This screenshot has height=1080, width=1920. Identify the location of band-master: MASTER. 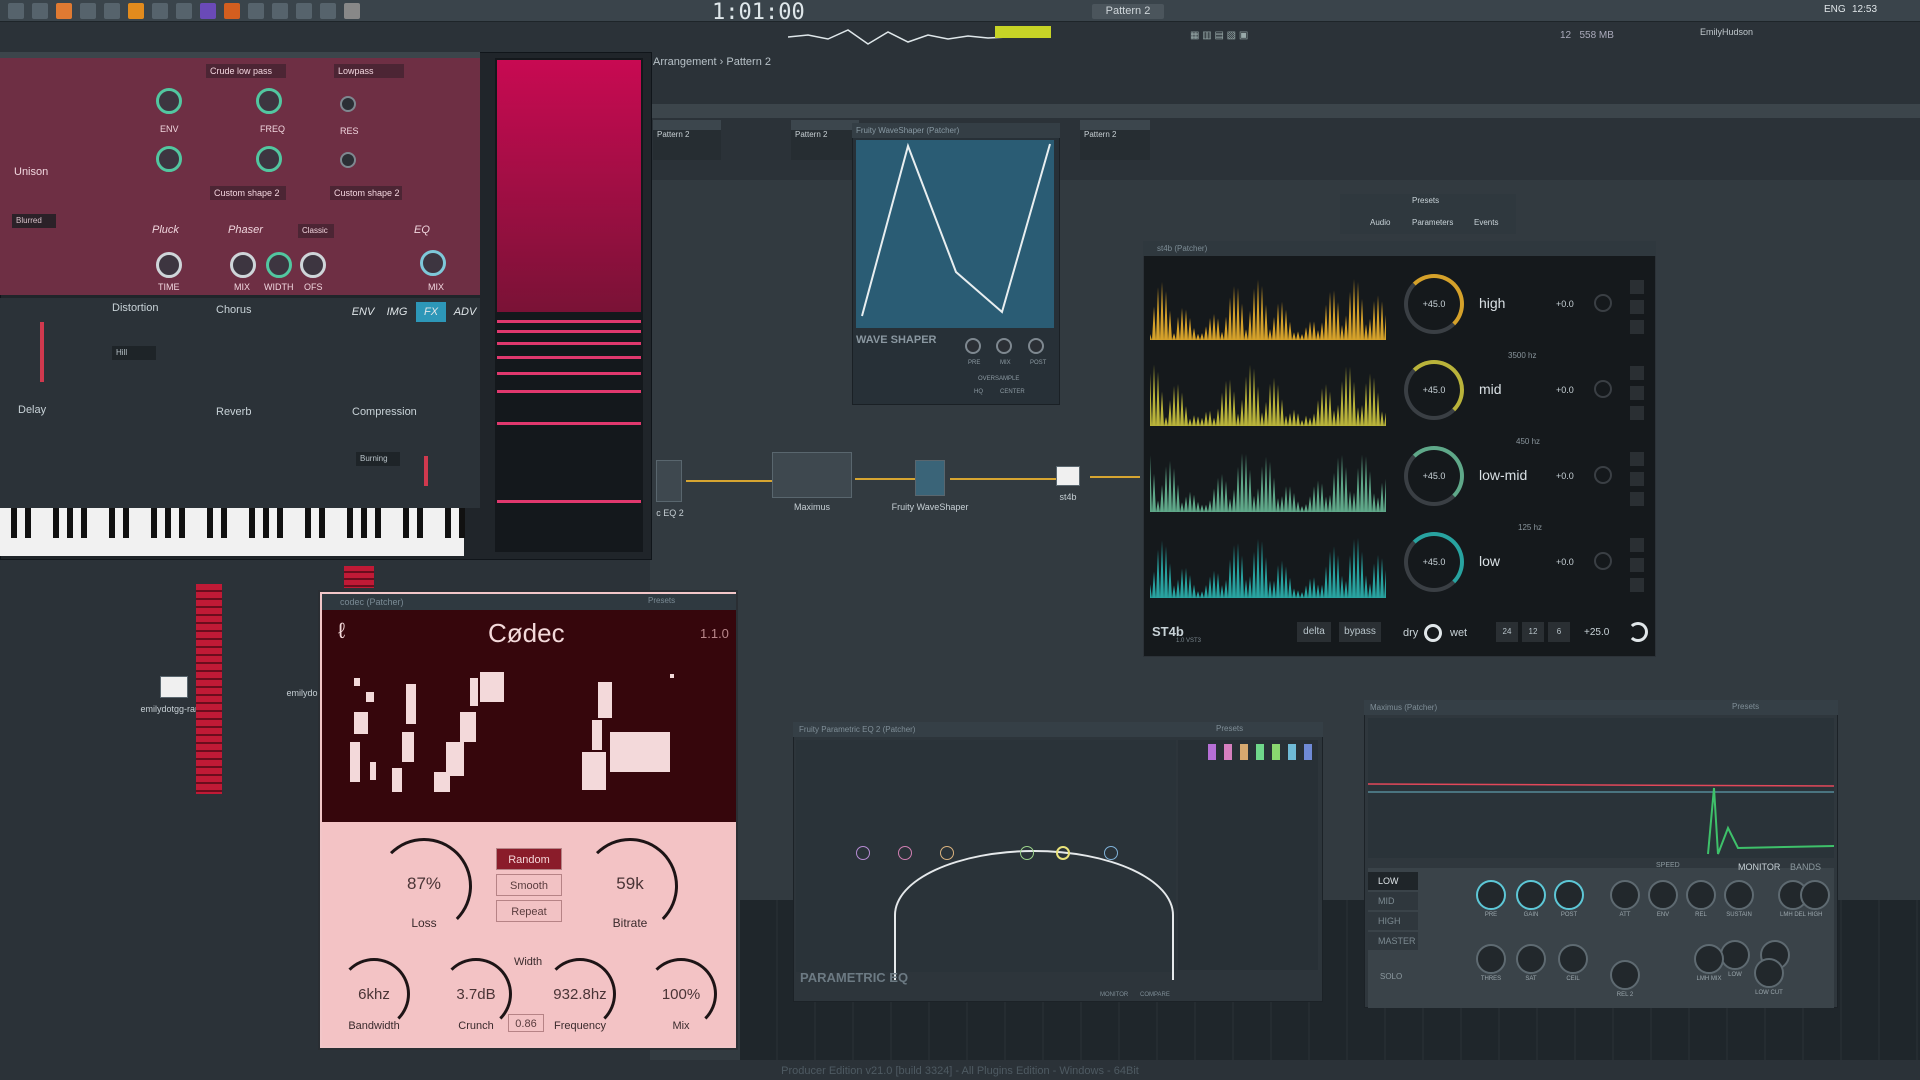
(1393, 941).